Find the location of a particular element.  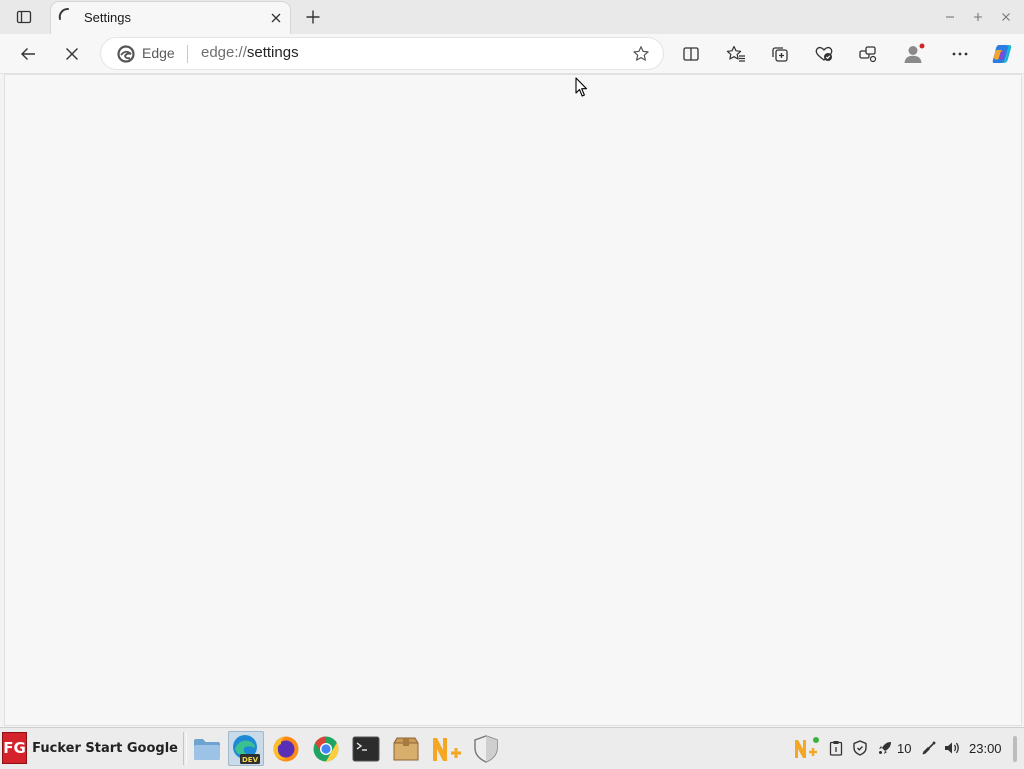

favorite-star-icon is located at coordinates (641, 53).